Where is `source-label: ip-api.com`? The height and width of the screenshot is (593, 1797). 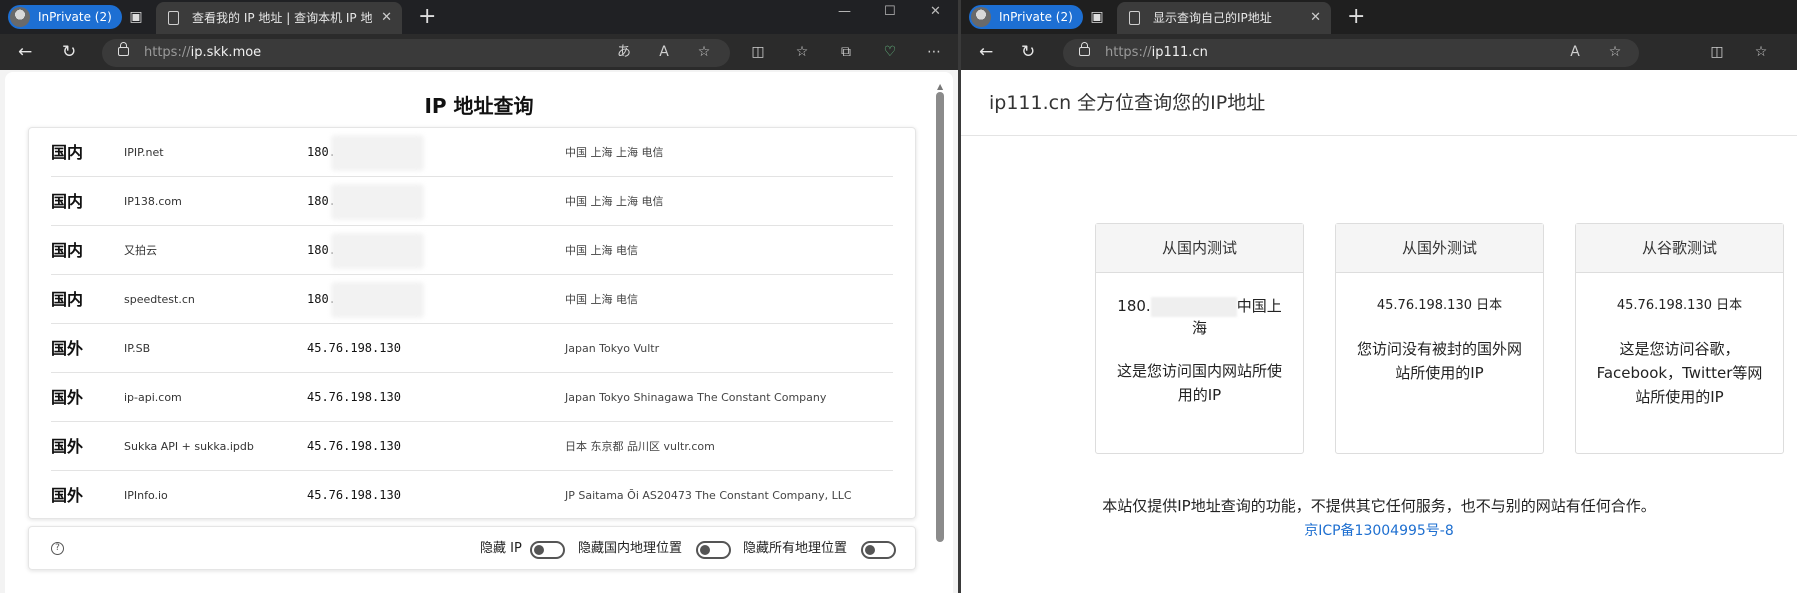 source-label: ip-api.com is located at coordinates (153, 397).